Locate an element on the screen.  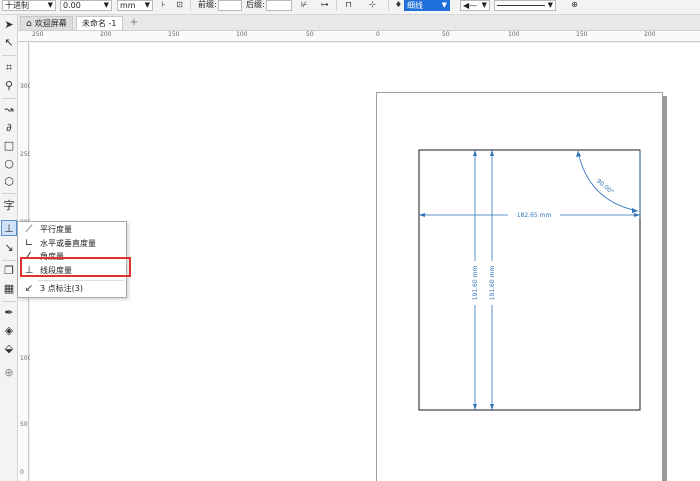
drop-shadow-icon: ❐ is located at coordinates (9, 271).